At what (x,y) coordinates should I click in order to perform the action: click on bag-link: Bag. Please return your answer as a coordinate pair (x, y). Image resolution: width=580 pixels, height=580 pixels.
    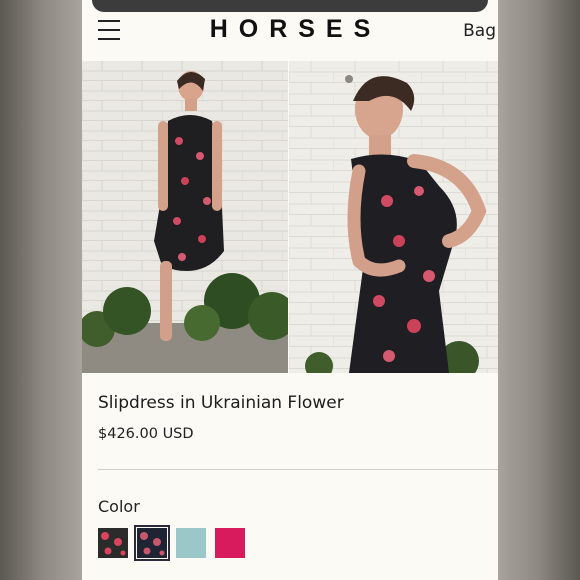
    Looking at the image, I should click on (479, 31).